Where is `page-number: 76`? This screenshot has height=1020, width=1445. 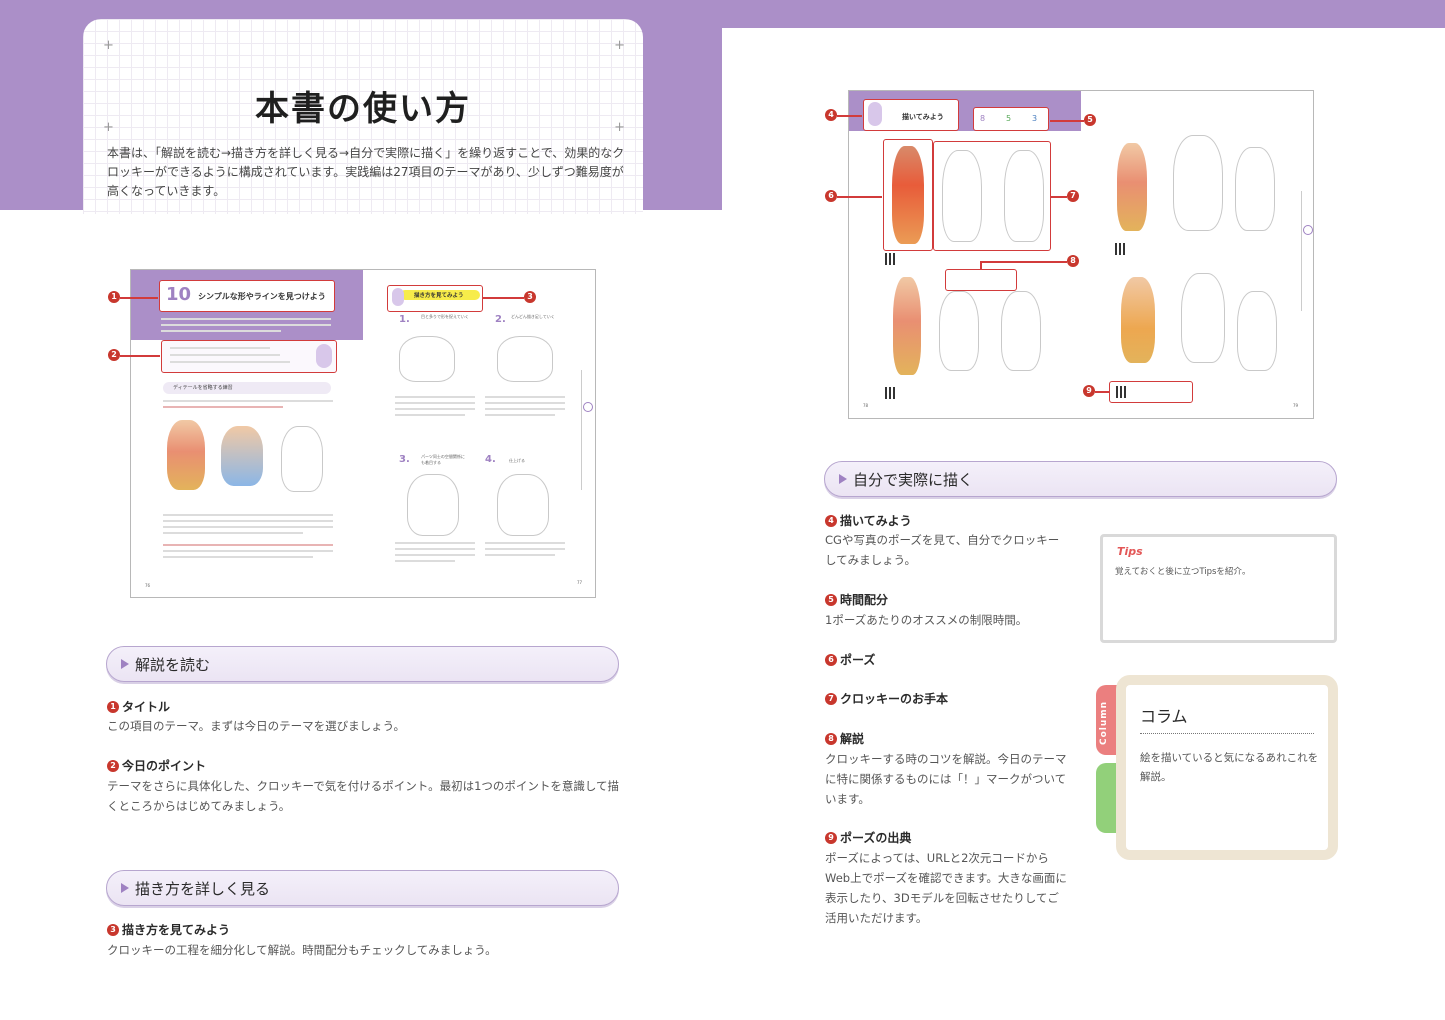 page-number: 76 is located at coordinates (148, 585).